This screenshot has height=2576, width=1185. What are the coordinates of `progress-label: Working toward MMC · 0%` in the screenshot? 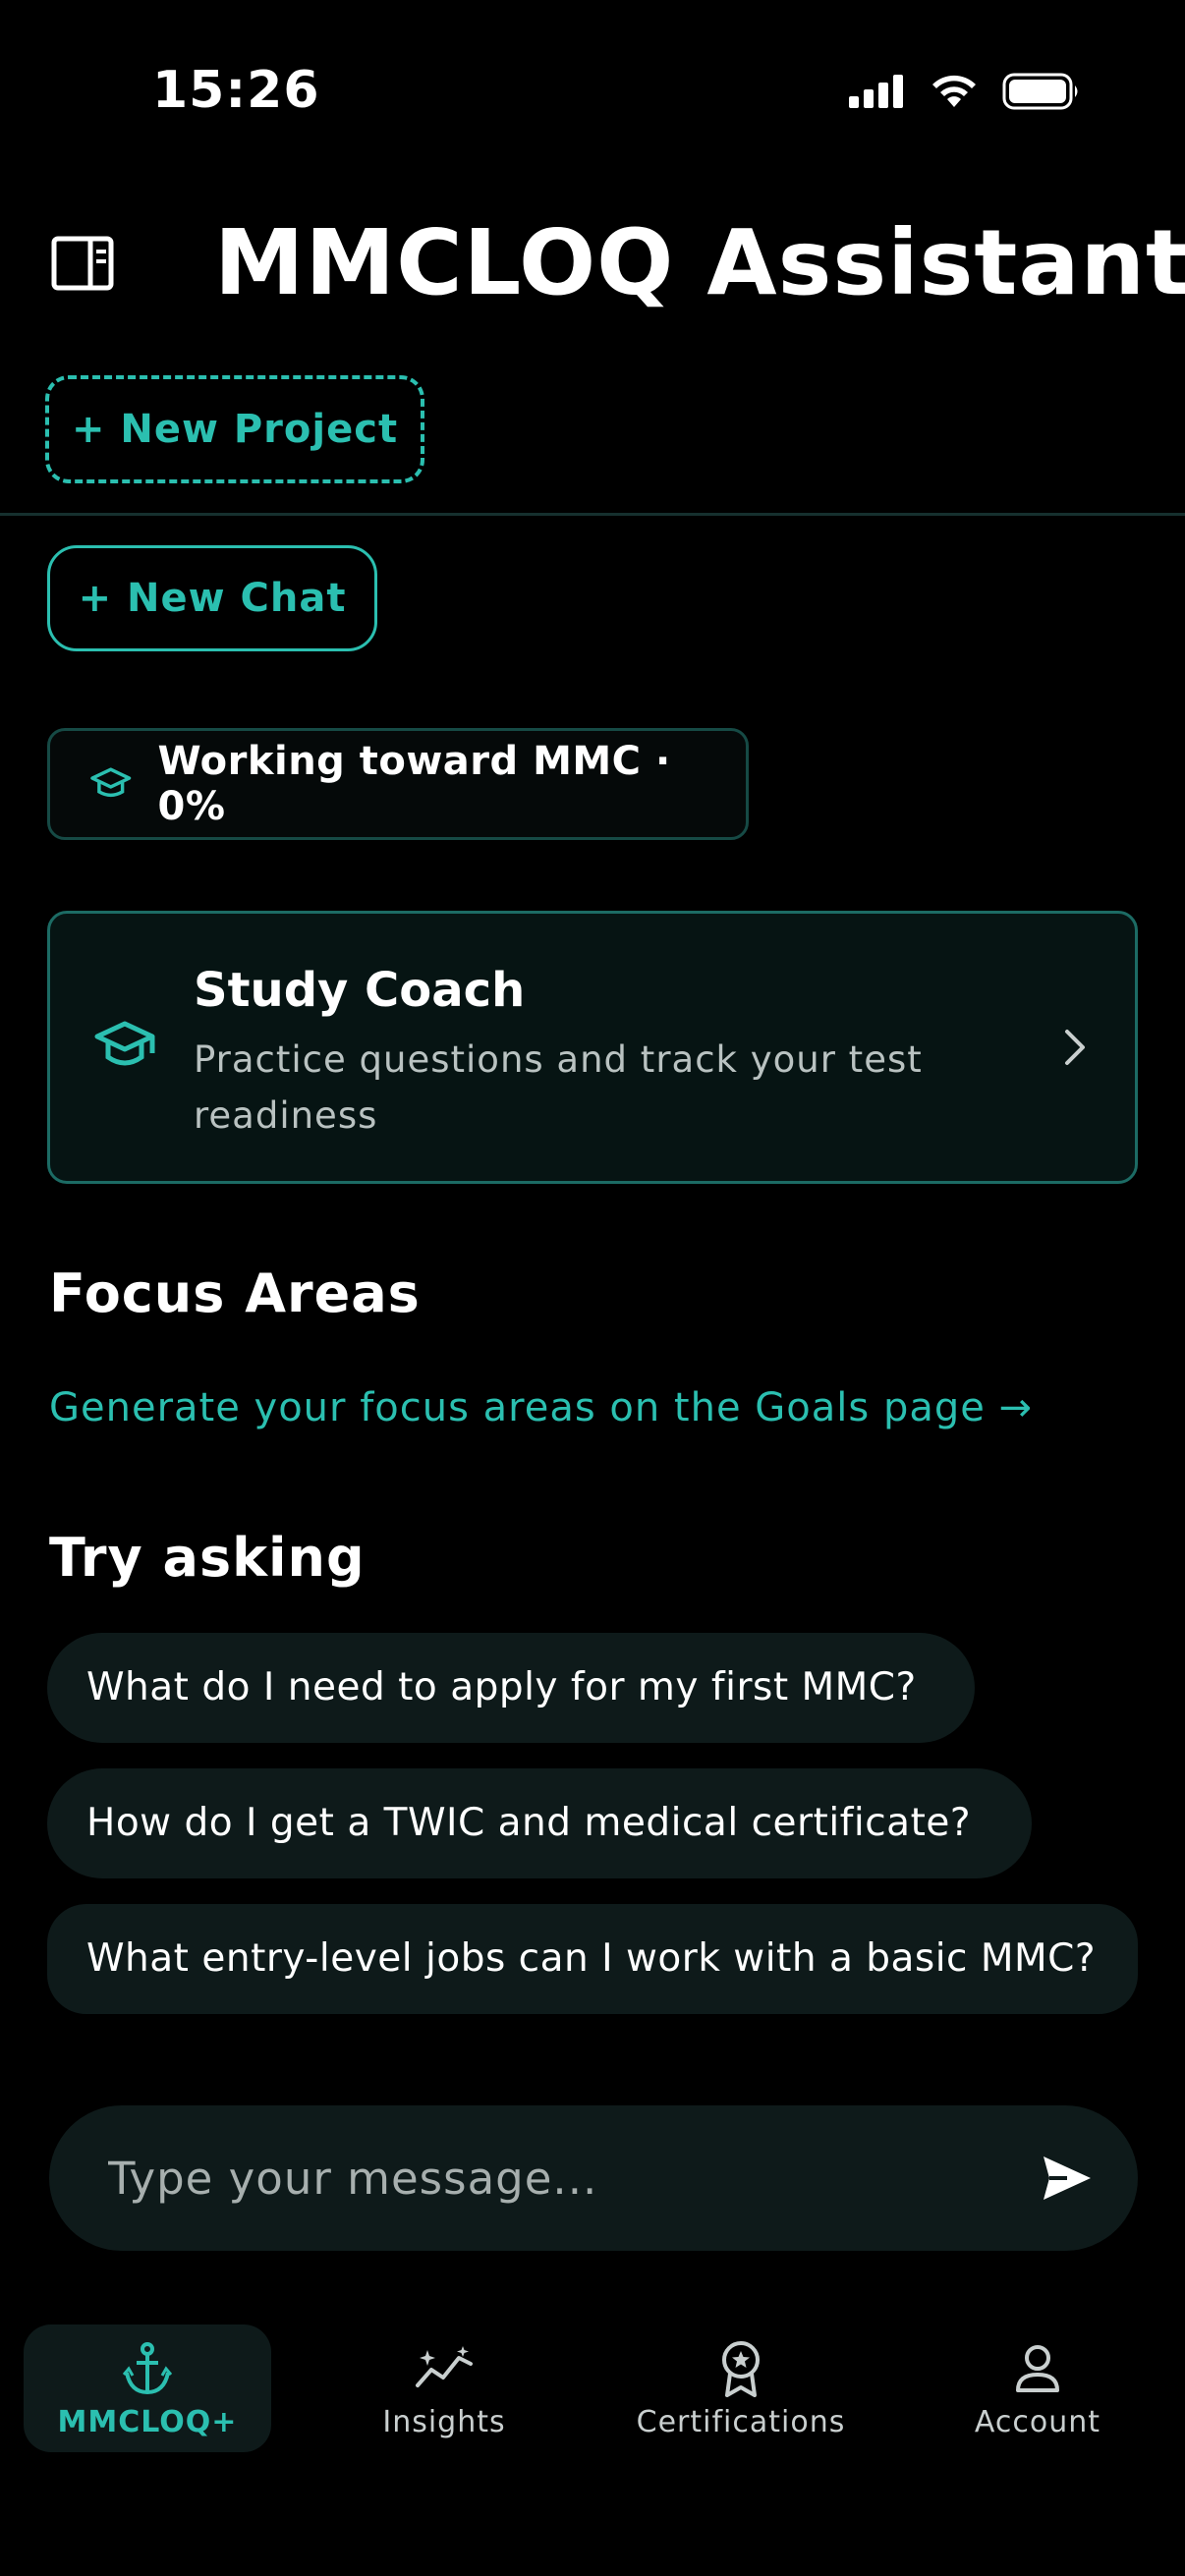 It's located at (414, 784).